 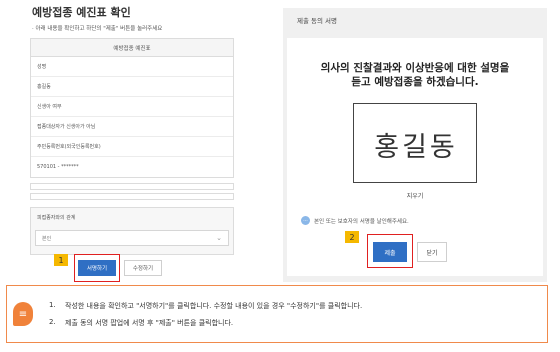 I want to click on note-icon: ≡, so click(x=23, y=314).